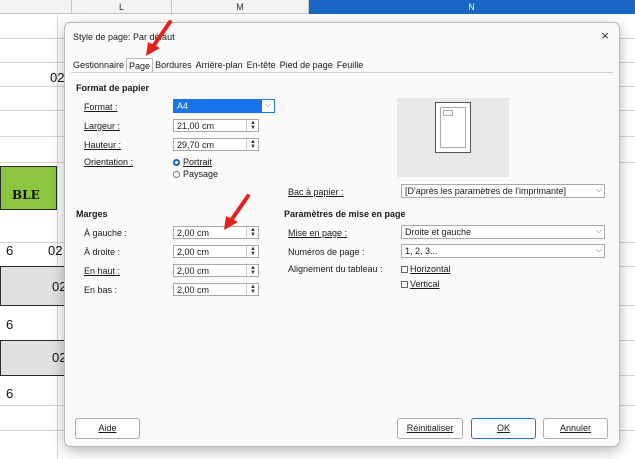  I want to click on format-select: A4 ⌵, so click(224, 106).